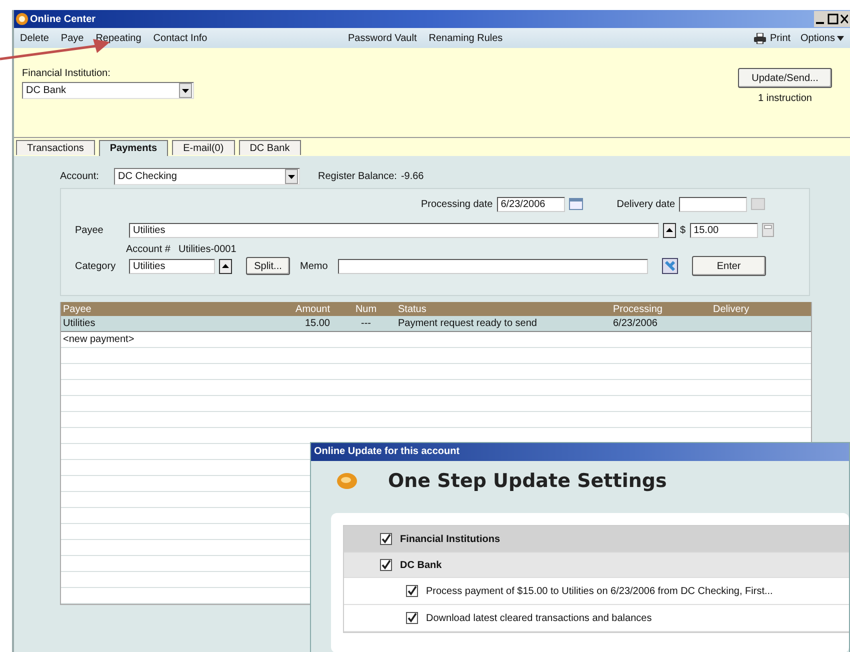  Describe the element at coordinates (729, 266) in the screenshot. I see `enter-button: Enter` at that location.